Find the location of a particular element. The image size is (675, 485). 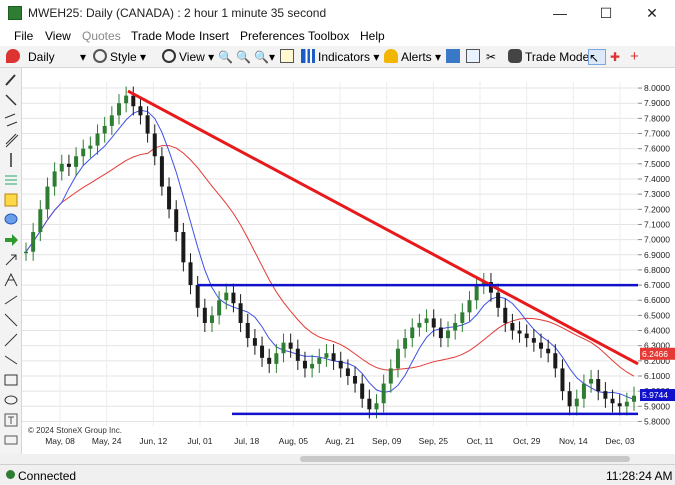

arrow-icon is located at coordinates (11, 260).